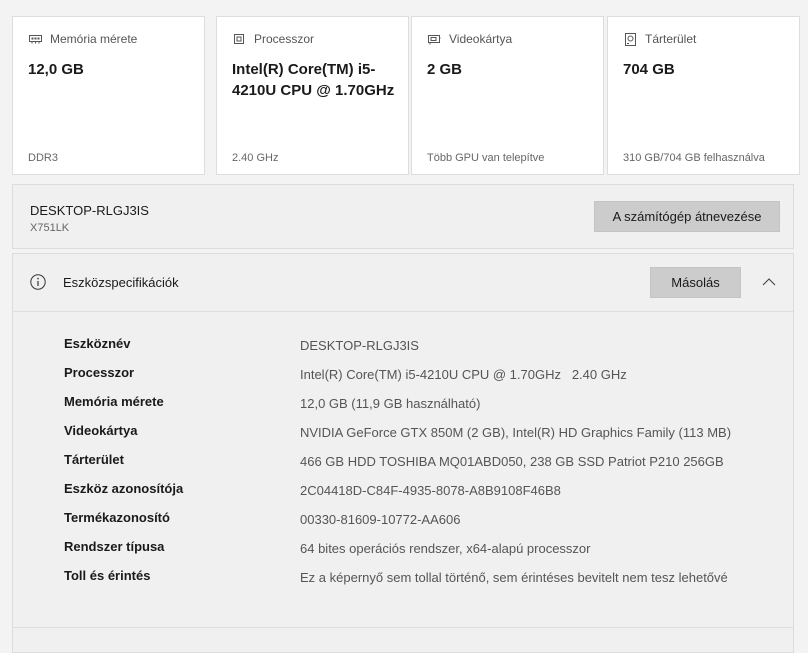 This screenshot has height=653, width=808. Describe the element at coordinates (284, 39) in the screenshot. I see `card-header: Processzor` at that location.